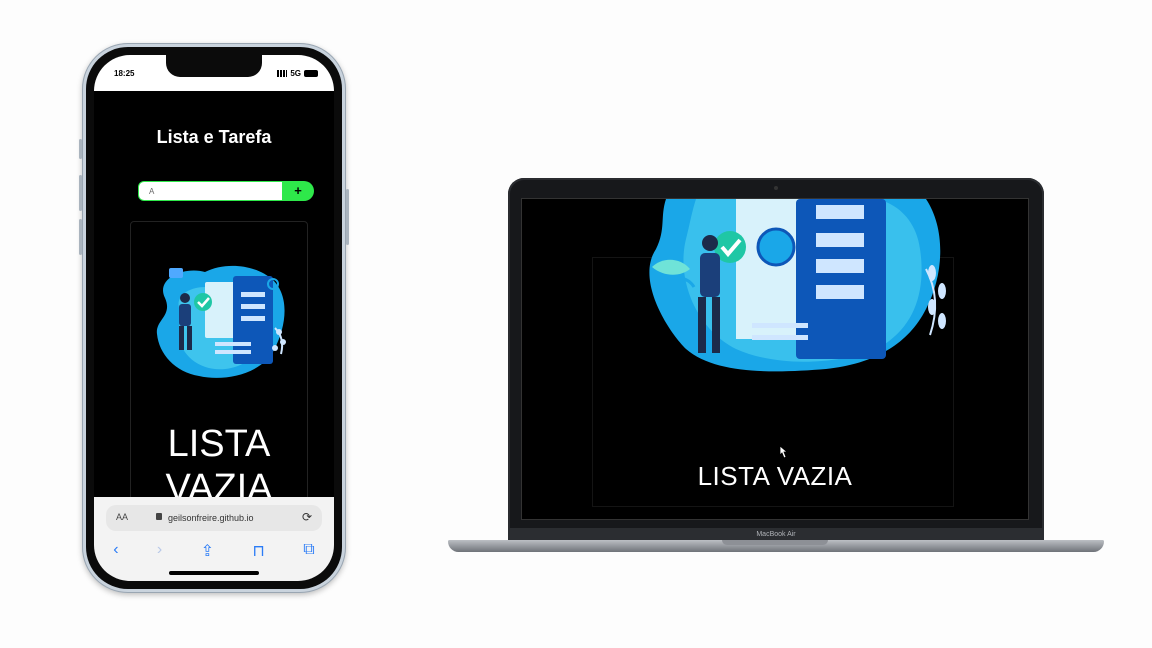 This screenshot has height=648, width=1152. I want to click on task-input, so click(211, 191).